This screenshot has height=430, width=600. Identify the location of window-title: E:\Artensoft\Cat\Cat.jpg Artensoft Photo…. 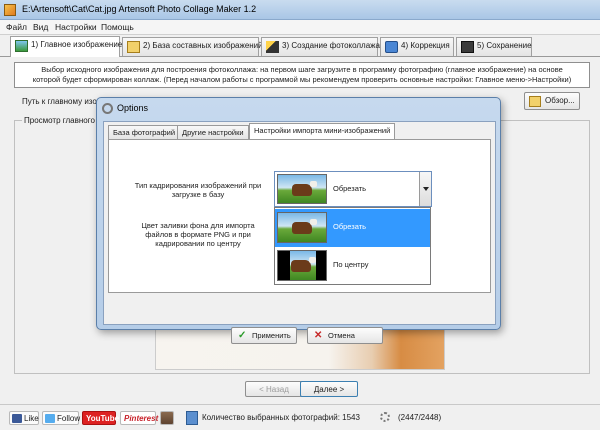
(139, 9).